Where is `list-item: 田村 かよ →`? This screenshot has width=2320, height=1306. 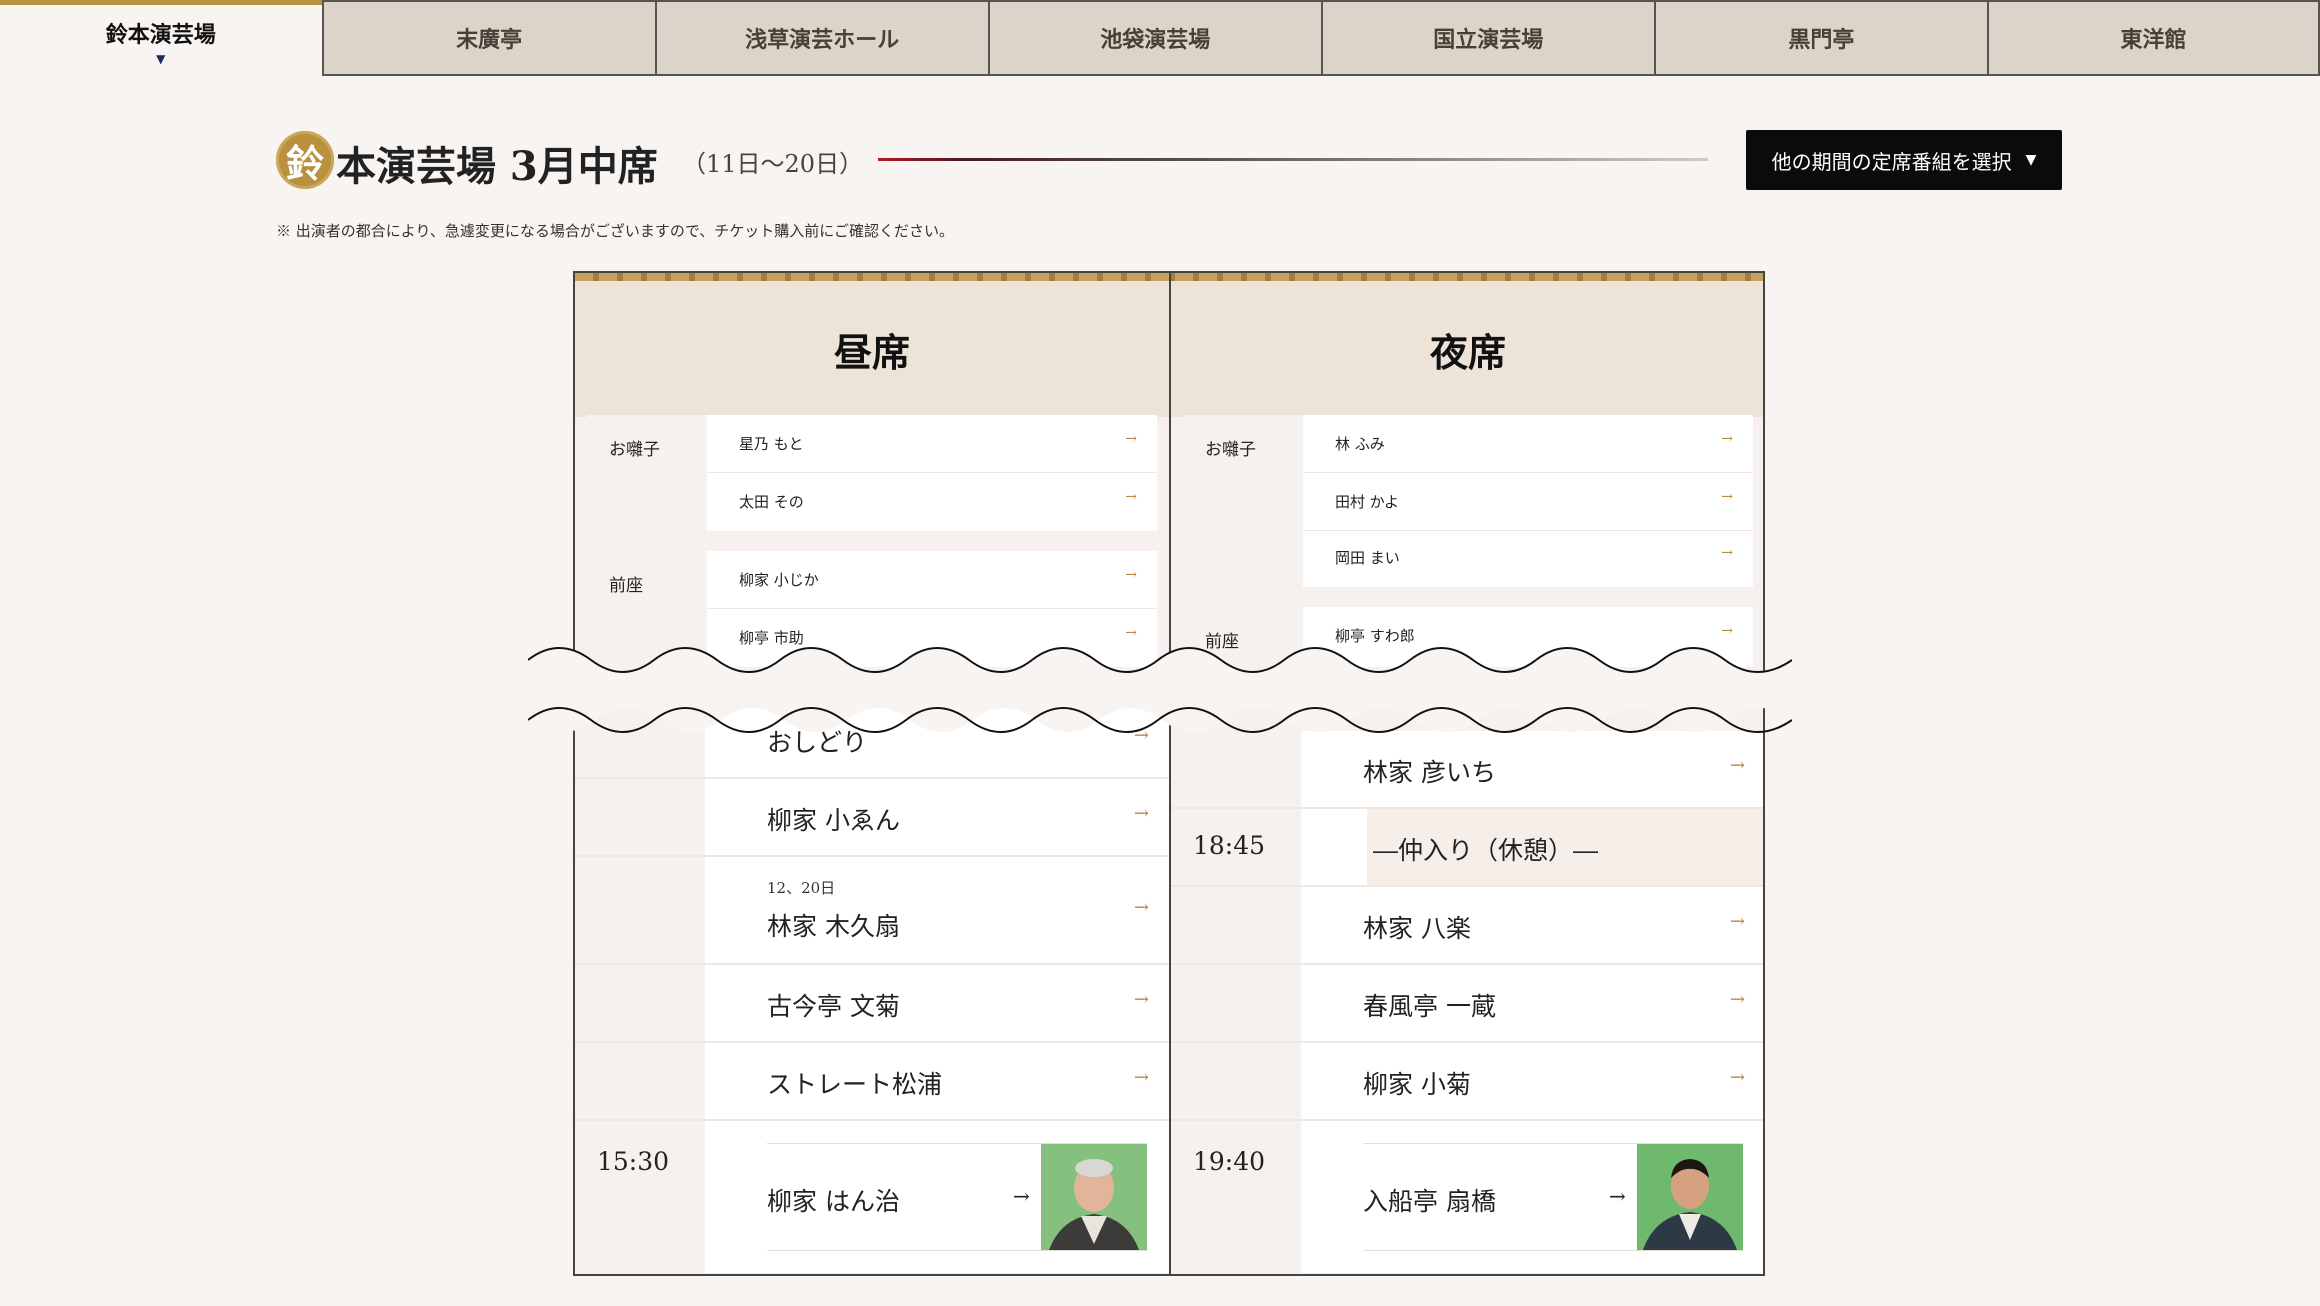 list-item: 田村 かよ → is located at coordinates (1528, 502).